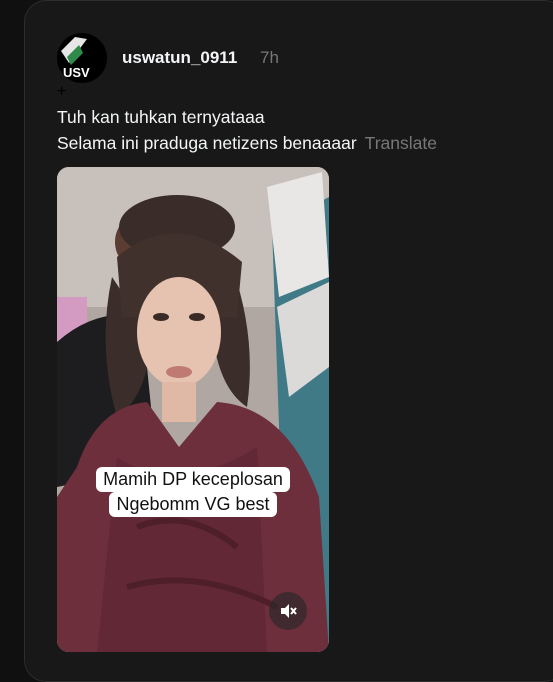 Image resolution: width=553 pixels, height=682 pixels. I want to click on translate-link: Translate, so click(401, 143).